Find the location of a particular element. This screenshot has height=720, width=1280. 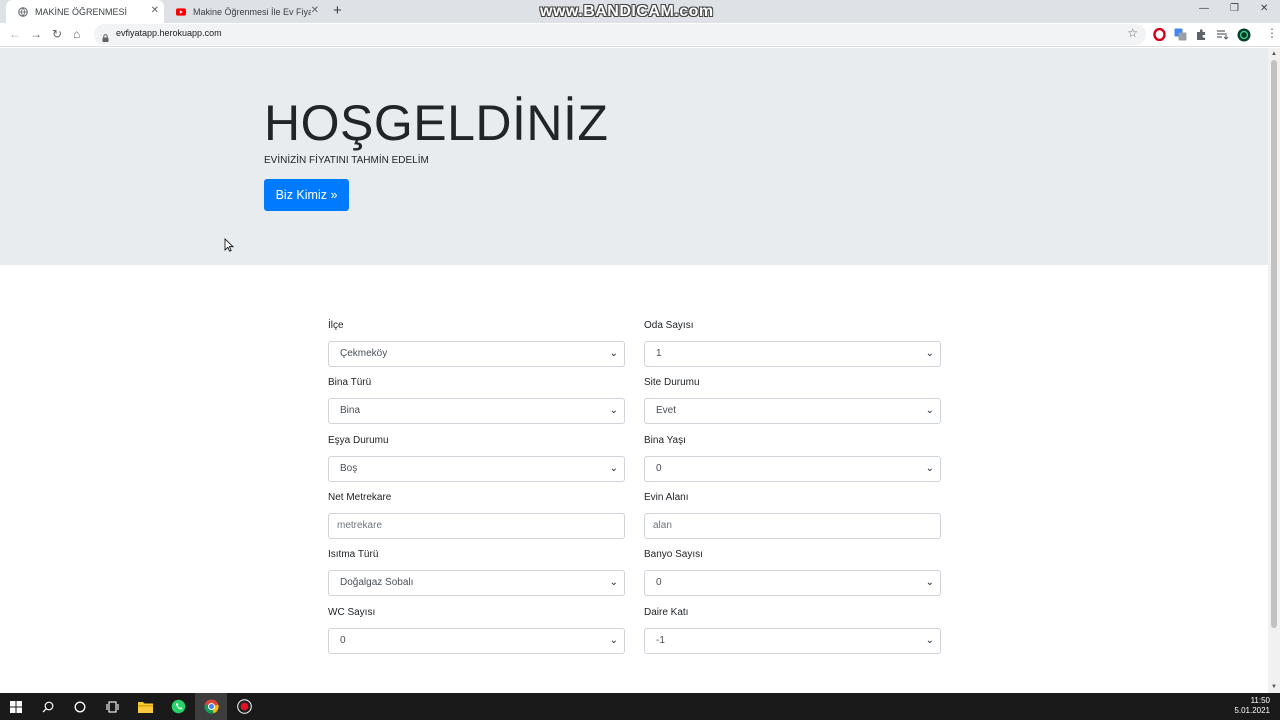

esya-durumu-field: Eşya Durumu Boş ⌄ is located at coordinates (476, 458).